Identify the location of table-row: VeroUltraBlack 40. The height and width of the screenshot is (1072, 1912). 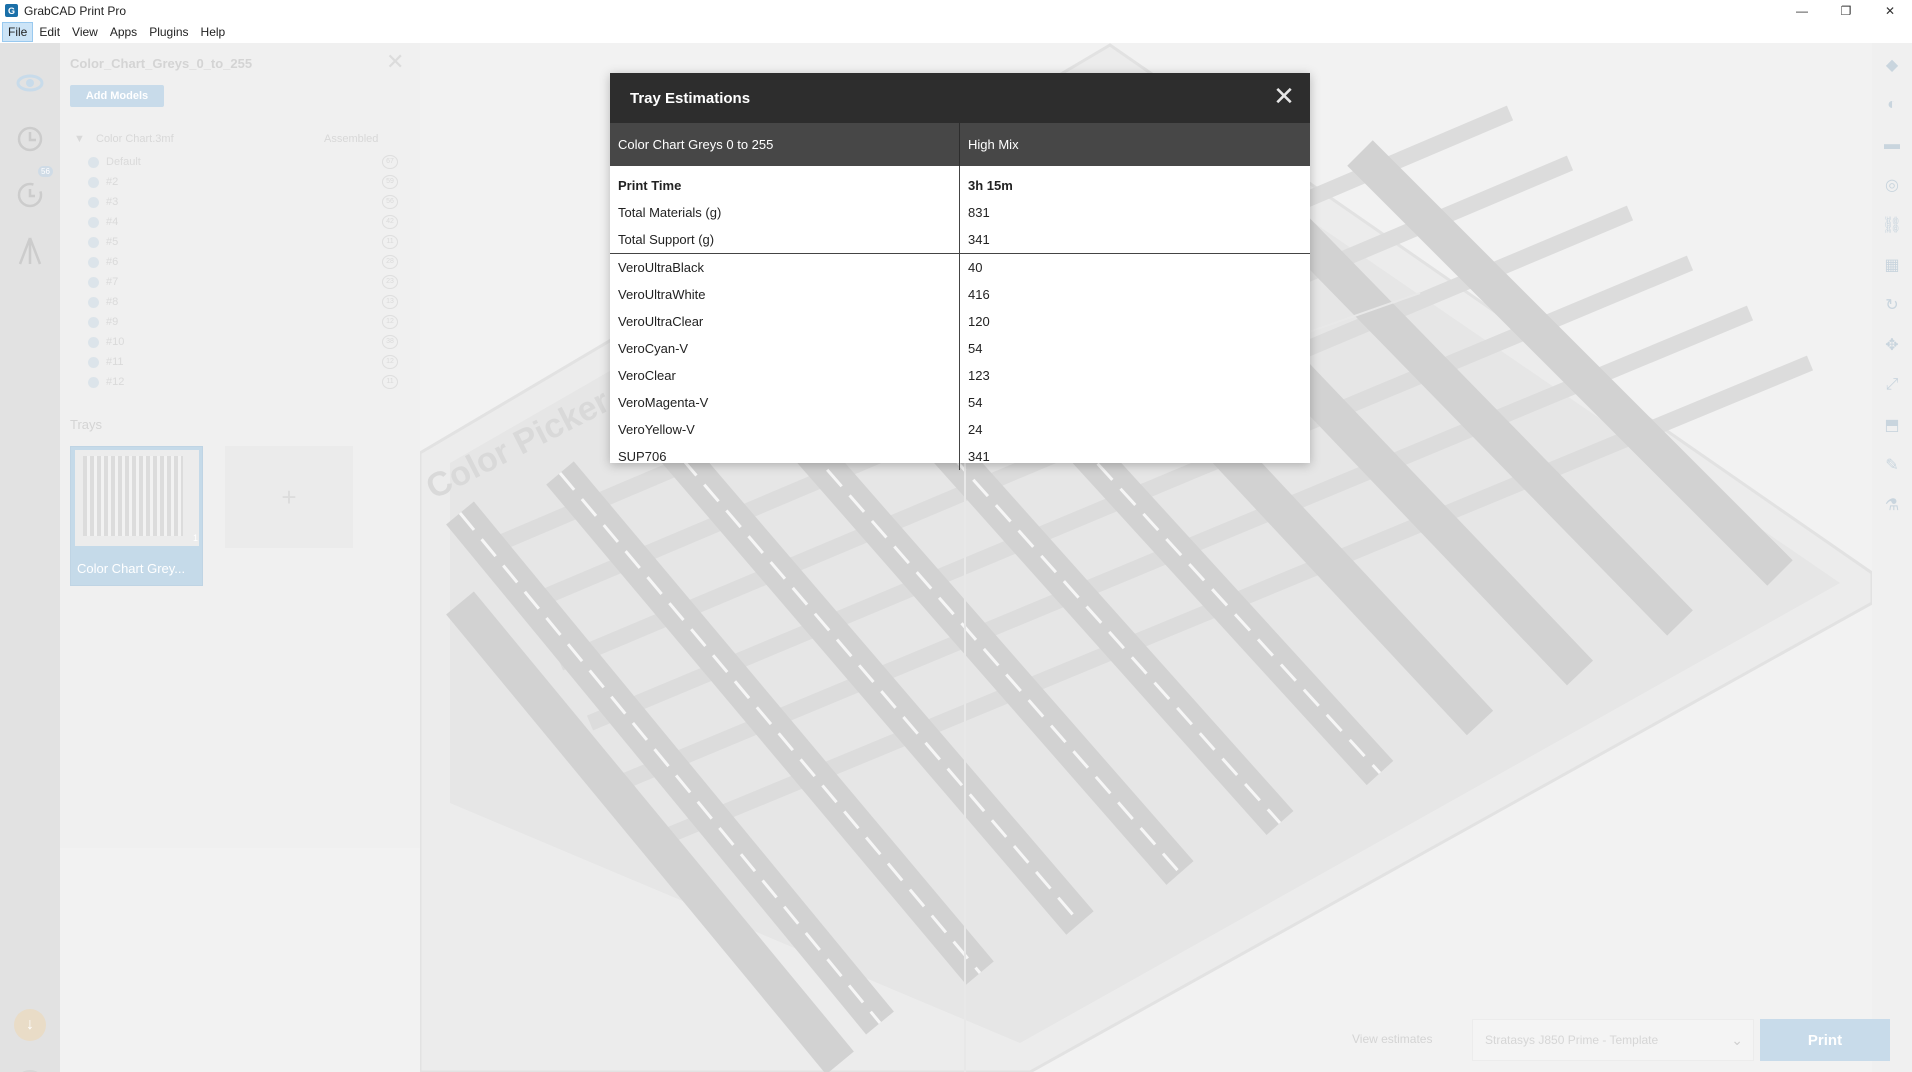
(960, 267).